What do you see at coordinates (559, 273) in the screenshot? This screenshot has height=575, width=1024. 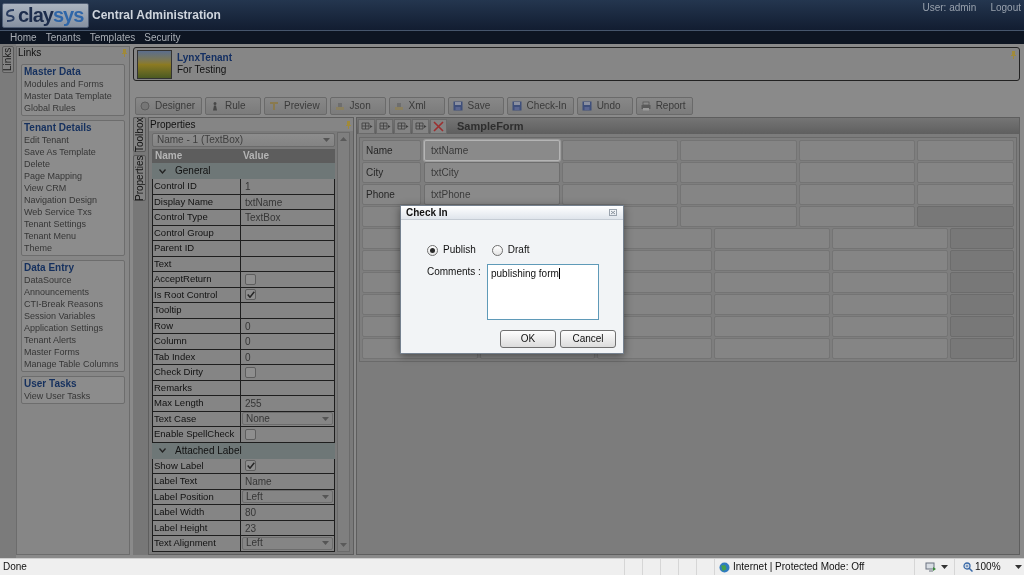 I see `text-cursor` at bounding box center [559, 273].